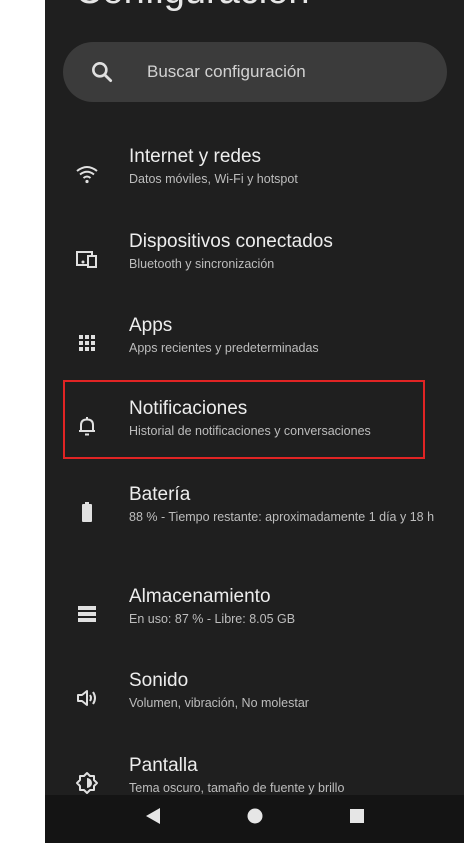 The width and height of the screenshot is (464, 843). What do you see at coordinates (213, 179) in the screenshot?
I see `settings-item-subtitle: Datos móviles, Wi-Fi y hotspot` at bounding box center [213, 179].